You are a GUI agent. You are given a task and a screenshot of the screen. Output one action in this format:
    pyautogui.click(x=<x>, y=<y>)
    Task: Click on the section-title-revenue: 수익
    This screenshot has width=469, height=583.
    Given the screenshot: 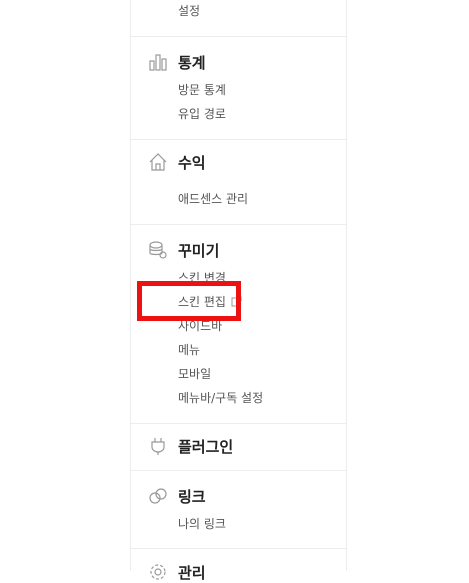 What is the action you would take?
    pyautogui.click(x=192, y=162)
    